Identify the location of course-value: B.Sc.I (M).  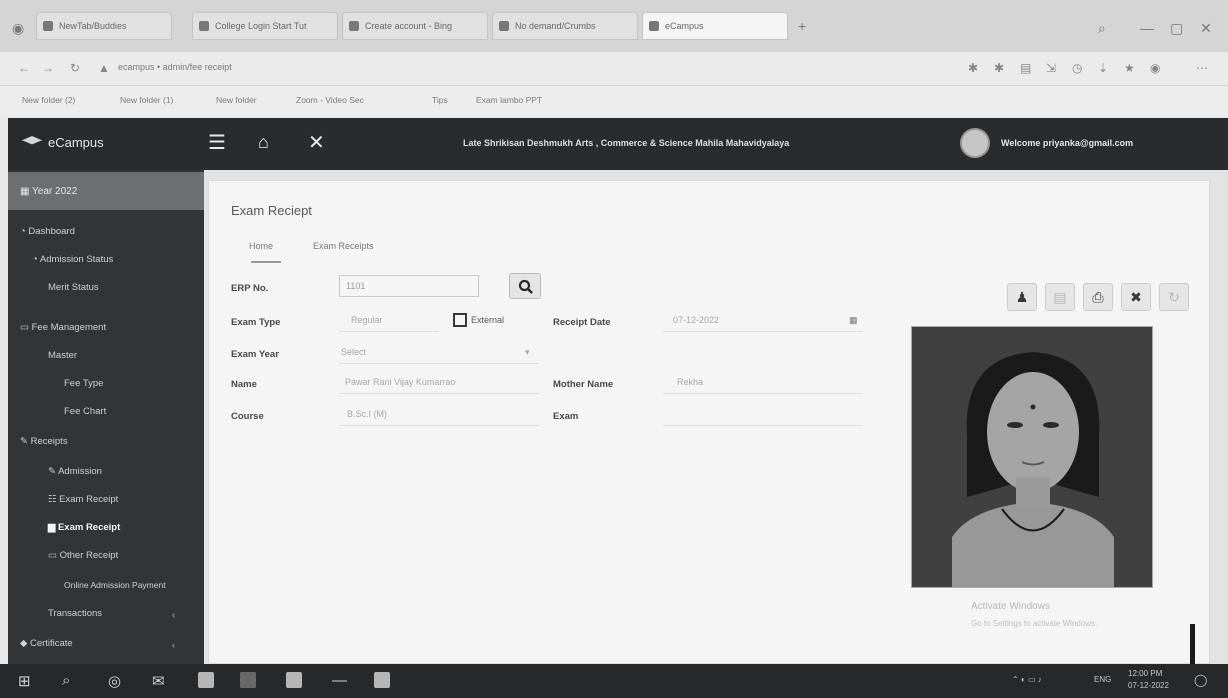
(367, 414).